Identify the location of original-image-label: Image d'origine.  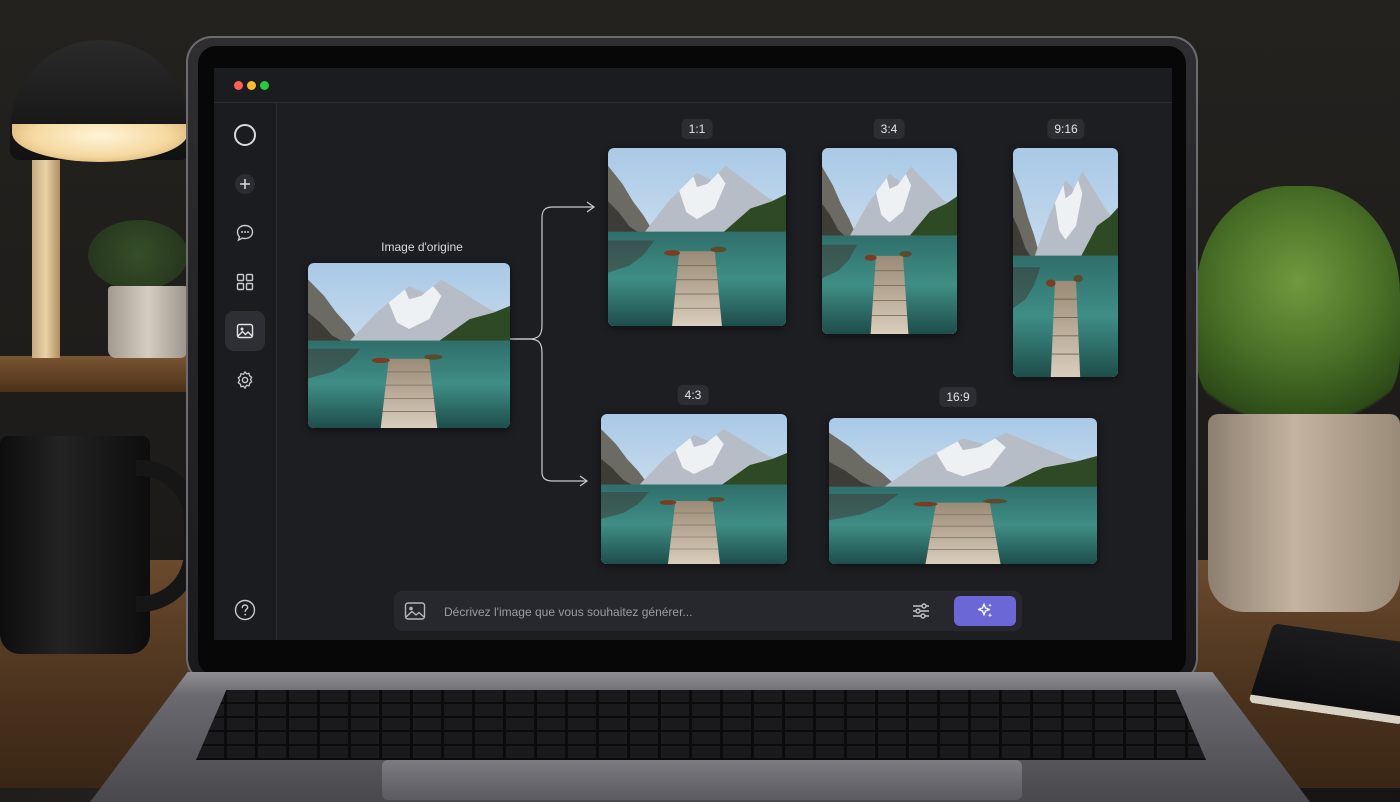
(422, 247).